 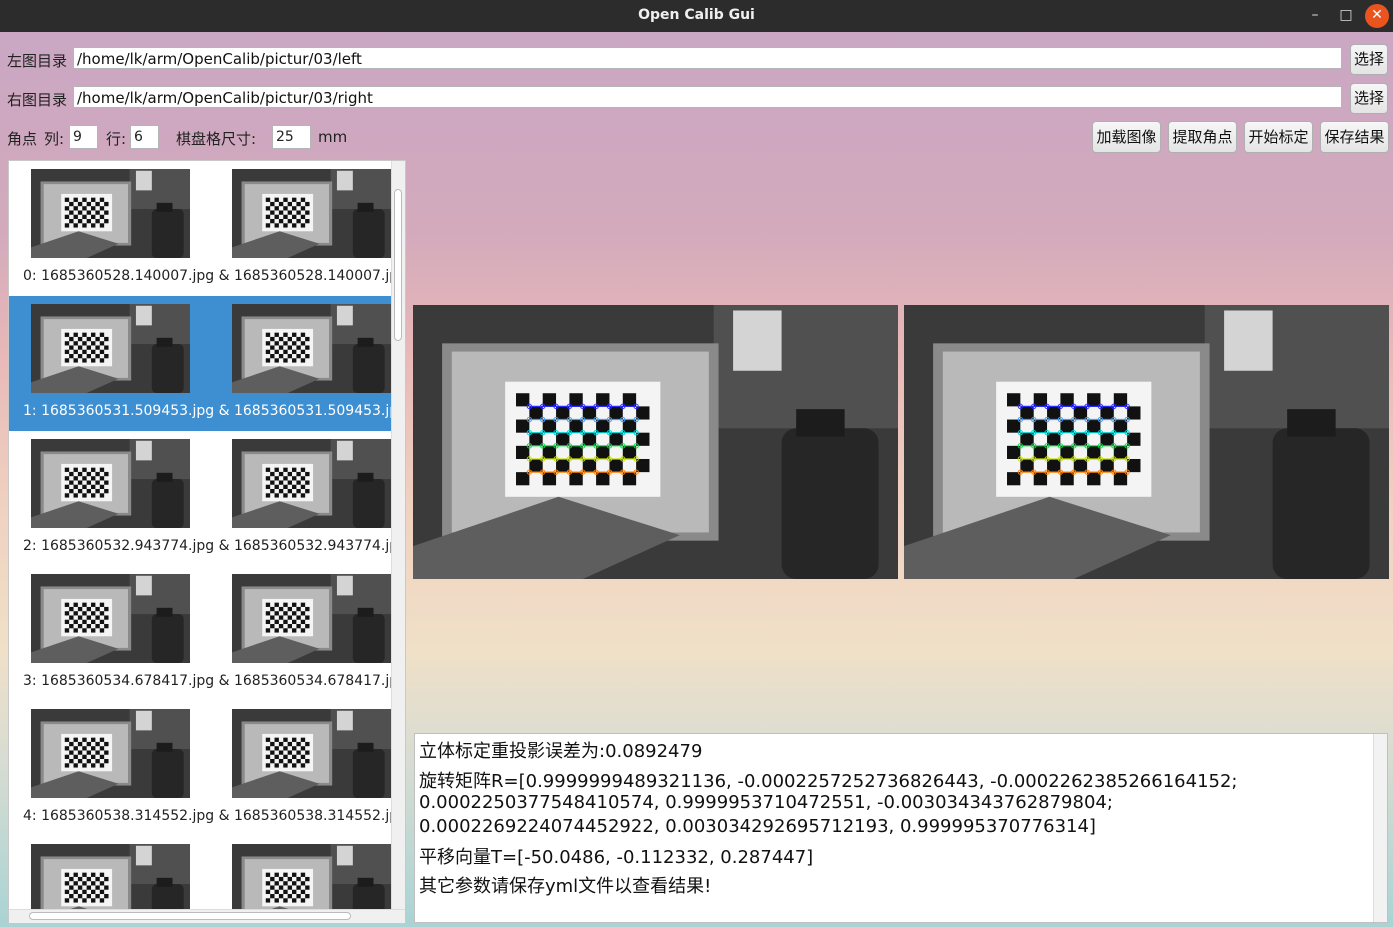 What do you see at coordinates (1369, 59) in the screenshot?
I see `left-dir-select-button: 选择` at bounding box center [1369, 59].